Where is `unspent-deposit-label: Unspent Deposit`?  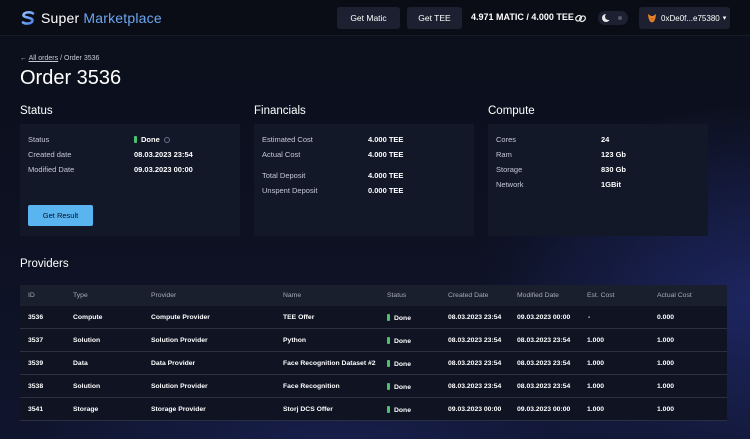 unspent-deposit-label: Unspent Deposit is located at coordinates (290, 190).